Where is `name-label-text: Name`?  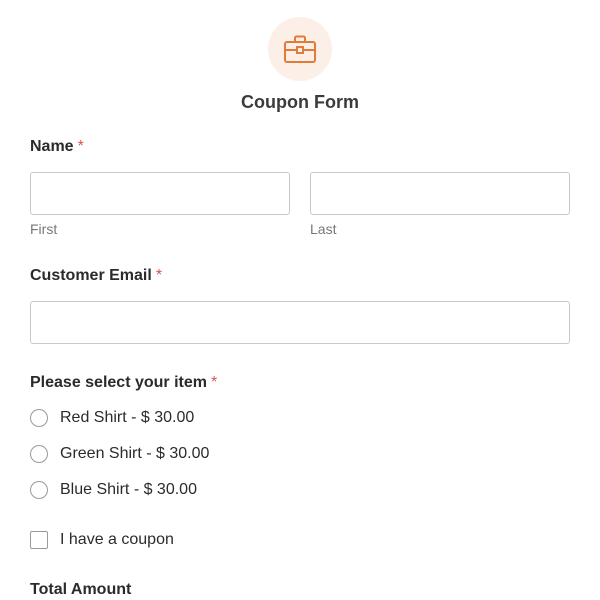
name-label-text: Name is located at coordinates (52, 146).